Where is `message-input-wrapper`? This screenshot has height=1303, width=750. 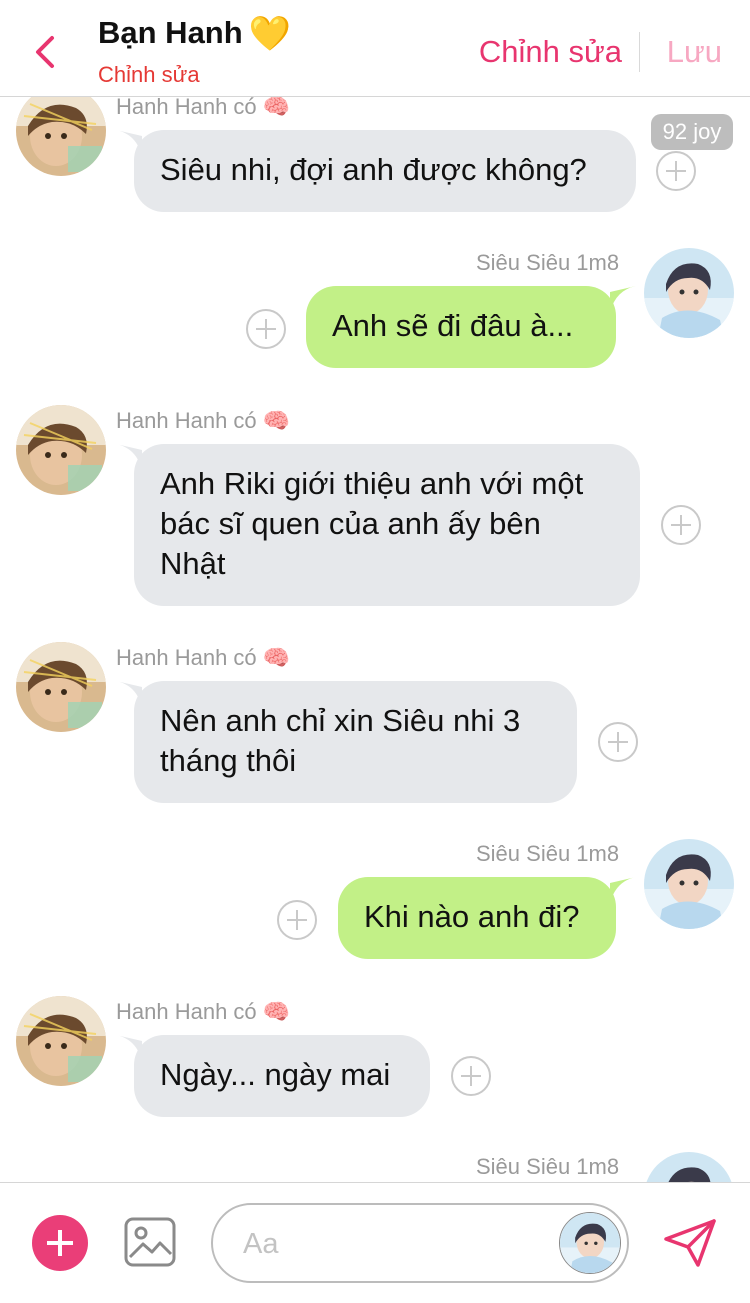
message-input-wrapper is located at coordinates (420, 1243).